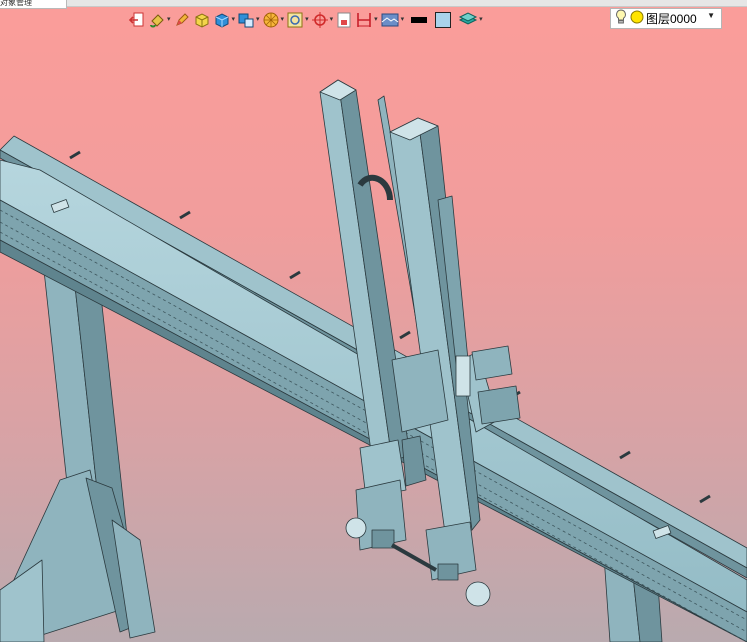 The image size is (747, 642). I want to click on end-effector-right, so click(441, 564).